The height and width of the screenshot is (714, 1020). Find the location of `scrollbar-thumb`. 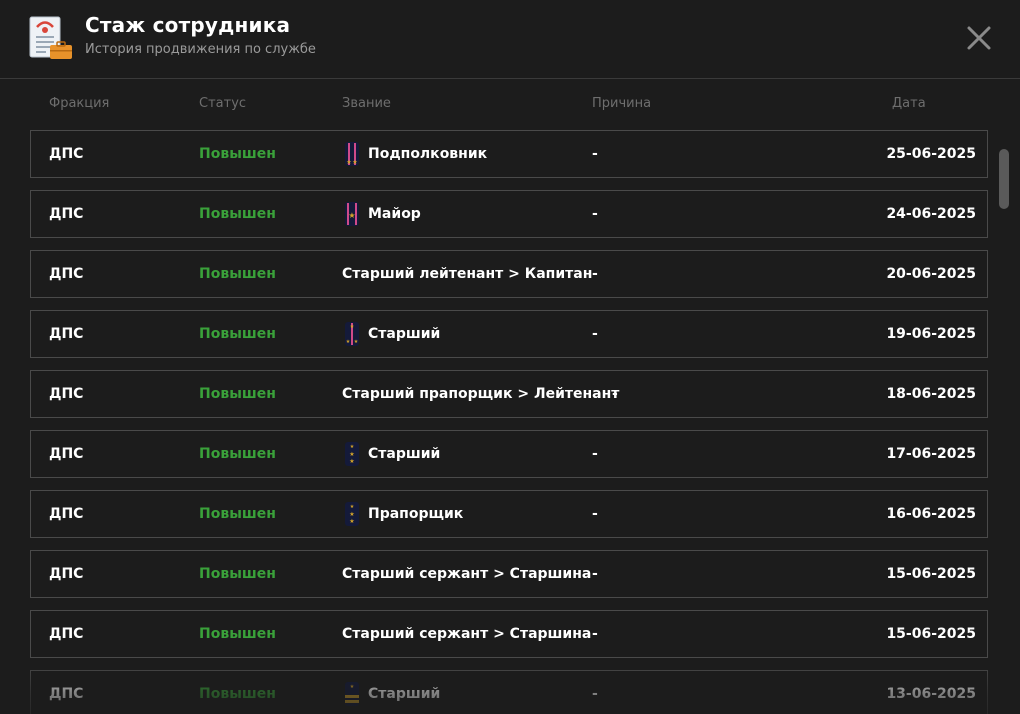

scrollbar-thumb is located at coordinates (1004, 179).